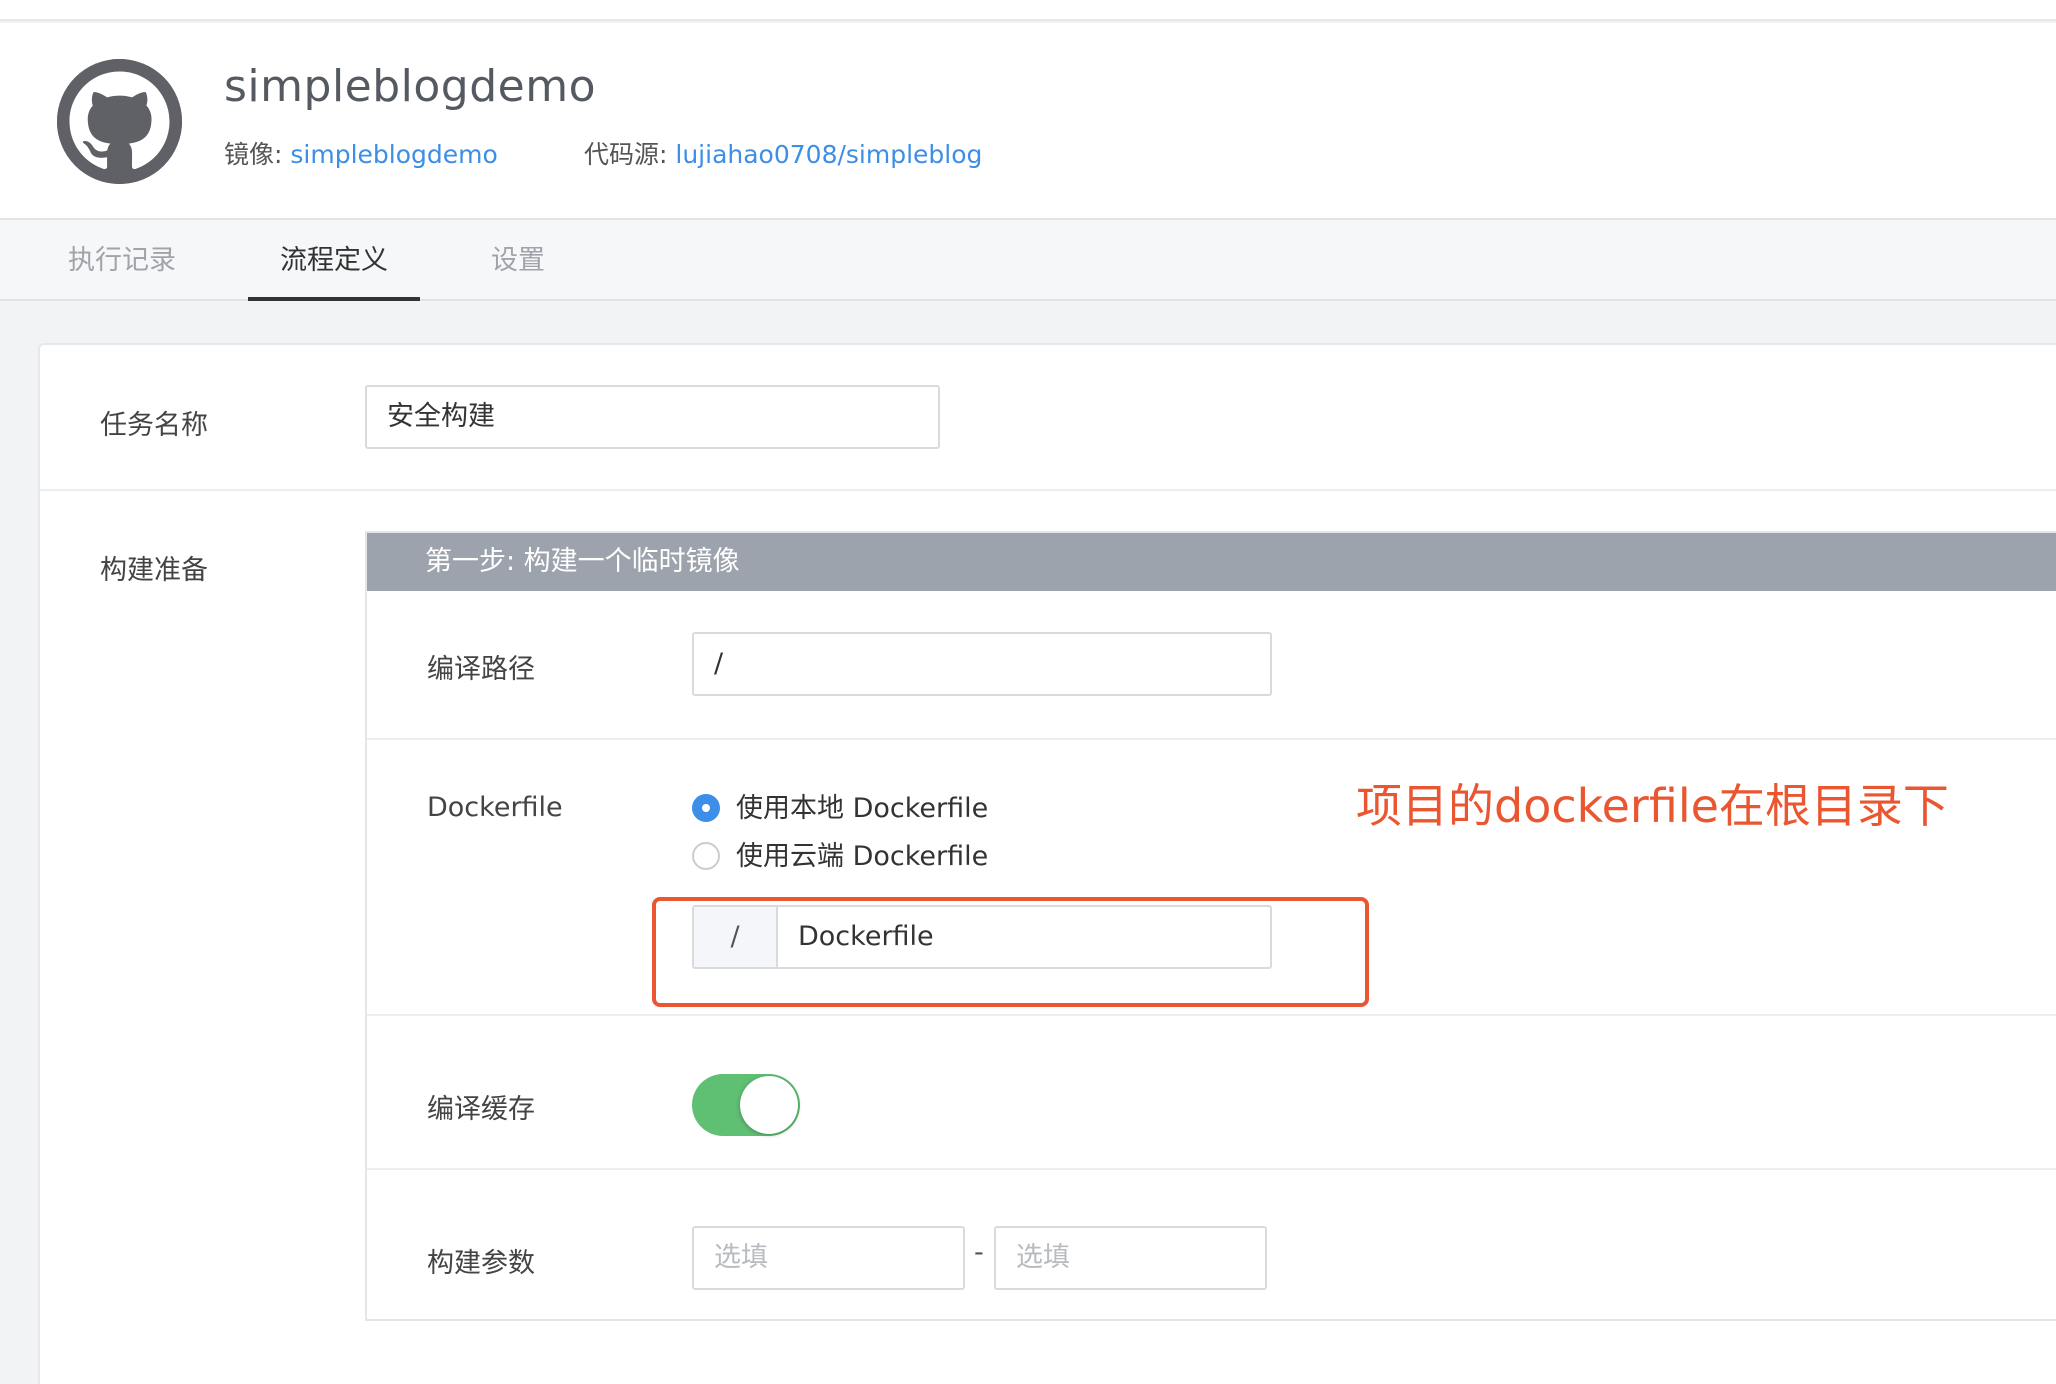  I want to click on annotation-highlight-box, so click(1010, 952).